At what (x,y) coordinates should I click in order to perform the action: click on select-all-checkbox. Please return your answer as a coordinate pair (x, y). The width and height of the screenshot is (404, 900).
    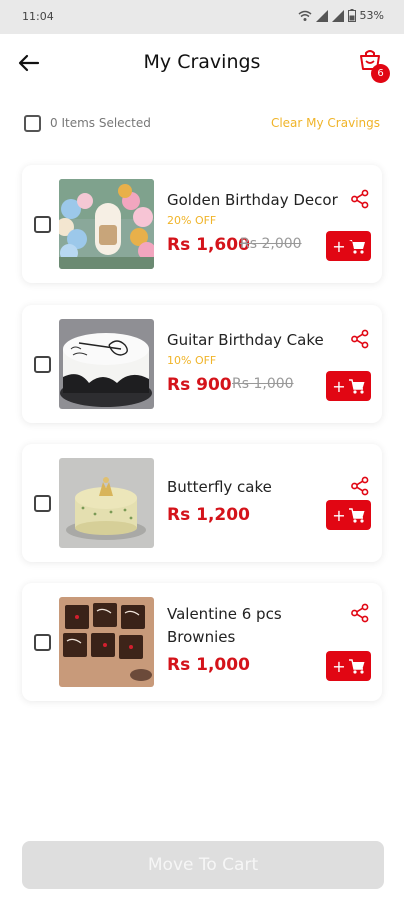
    Looking at the image, I should click on (32, 123).